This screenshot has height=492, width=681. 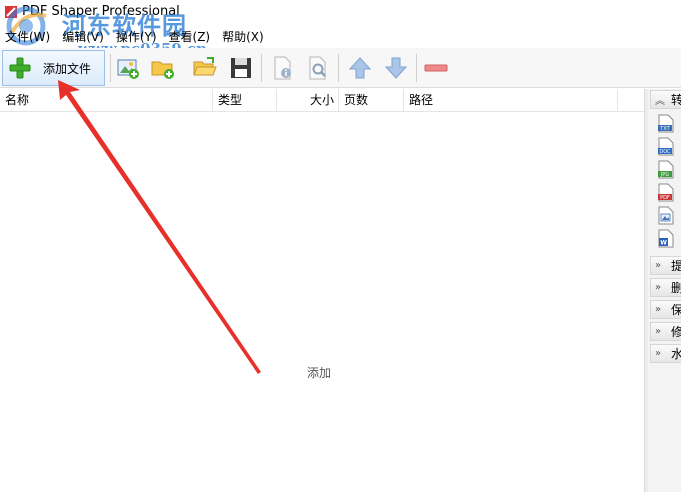 What do you see at coordinates (660, 101) in the screenshot?
I see `chevron-up-icon: ︽` at bounding box center [660, 101].